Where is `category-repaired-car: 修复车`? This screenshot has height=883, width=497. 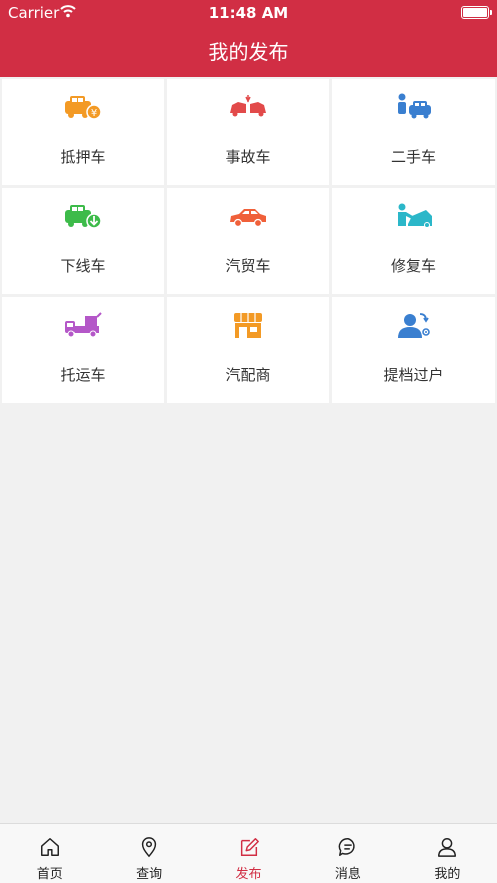
category-repaired-car: 修复车 is located at coordinates (413, 241).